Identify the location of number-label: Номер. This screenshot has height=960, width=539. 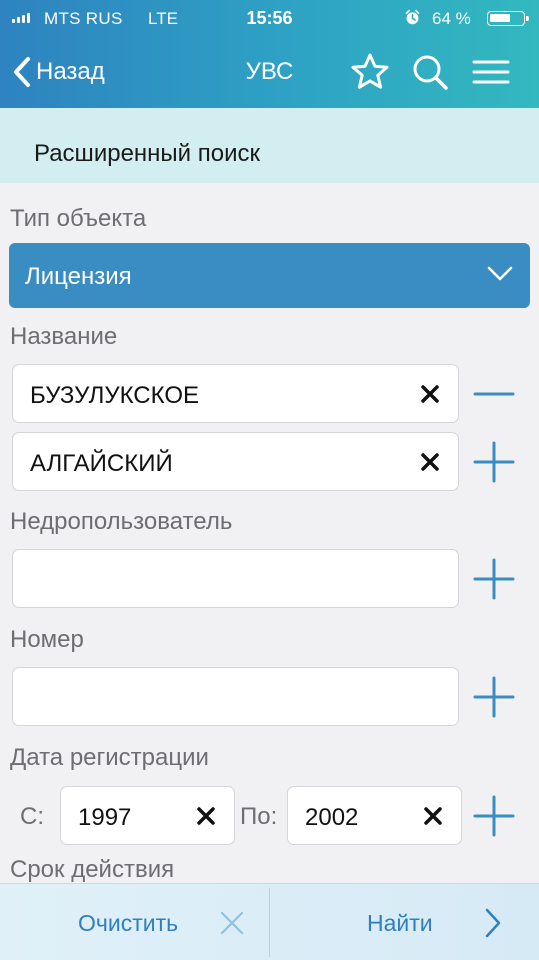
(47, 639).